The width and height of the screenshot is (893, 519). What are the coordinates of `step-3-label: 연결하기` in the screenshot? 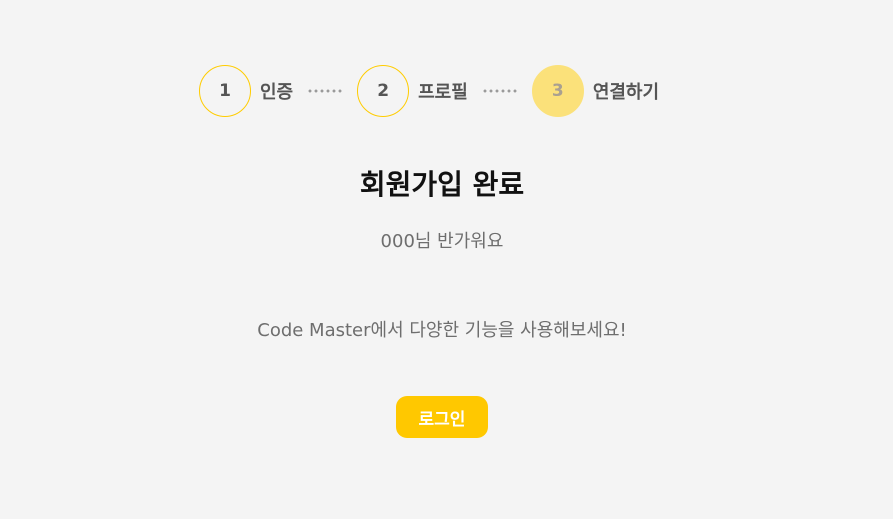 It's located at (626, 92).